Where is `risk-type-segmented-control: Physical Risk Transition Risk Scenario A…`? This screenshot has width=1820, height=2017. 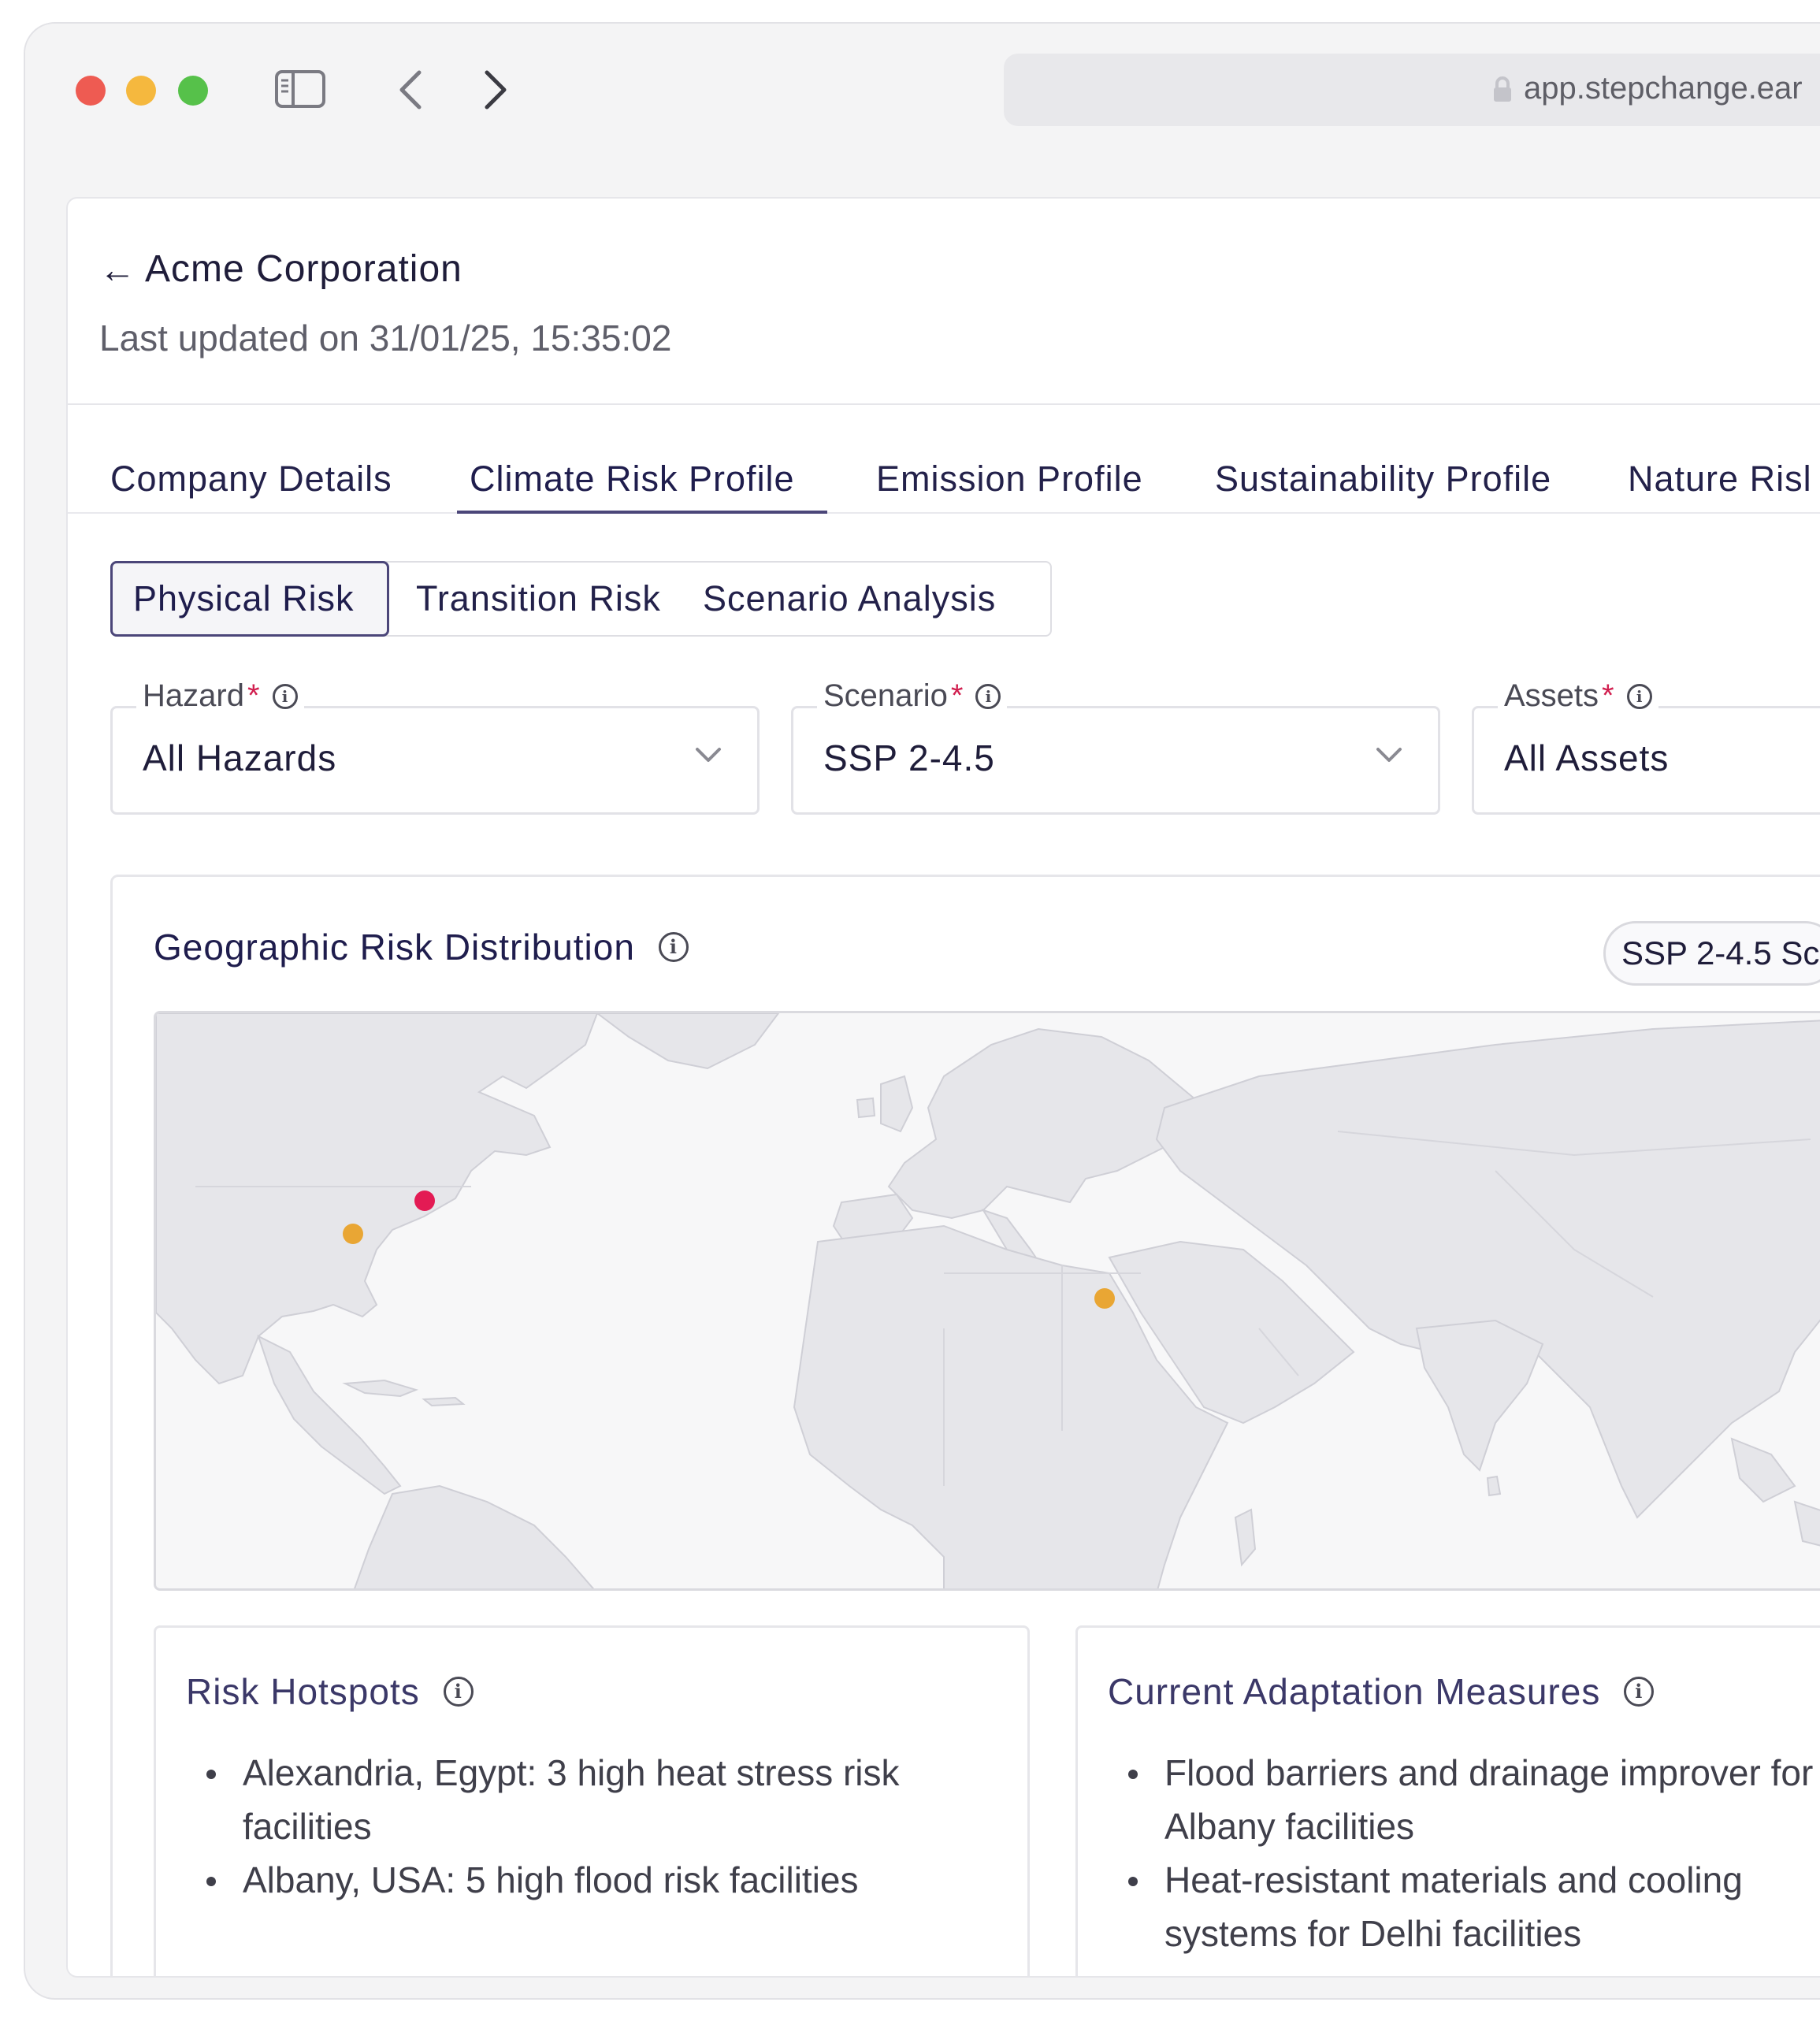 risk-type-segmented-control: Physical Risk Transition Risk Scenario A… is located at coordinates (581, 599).